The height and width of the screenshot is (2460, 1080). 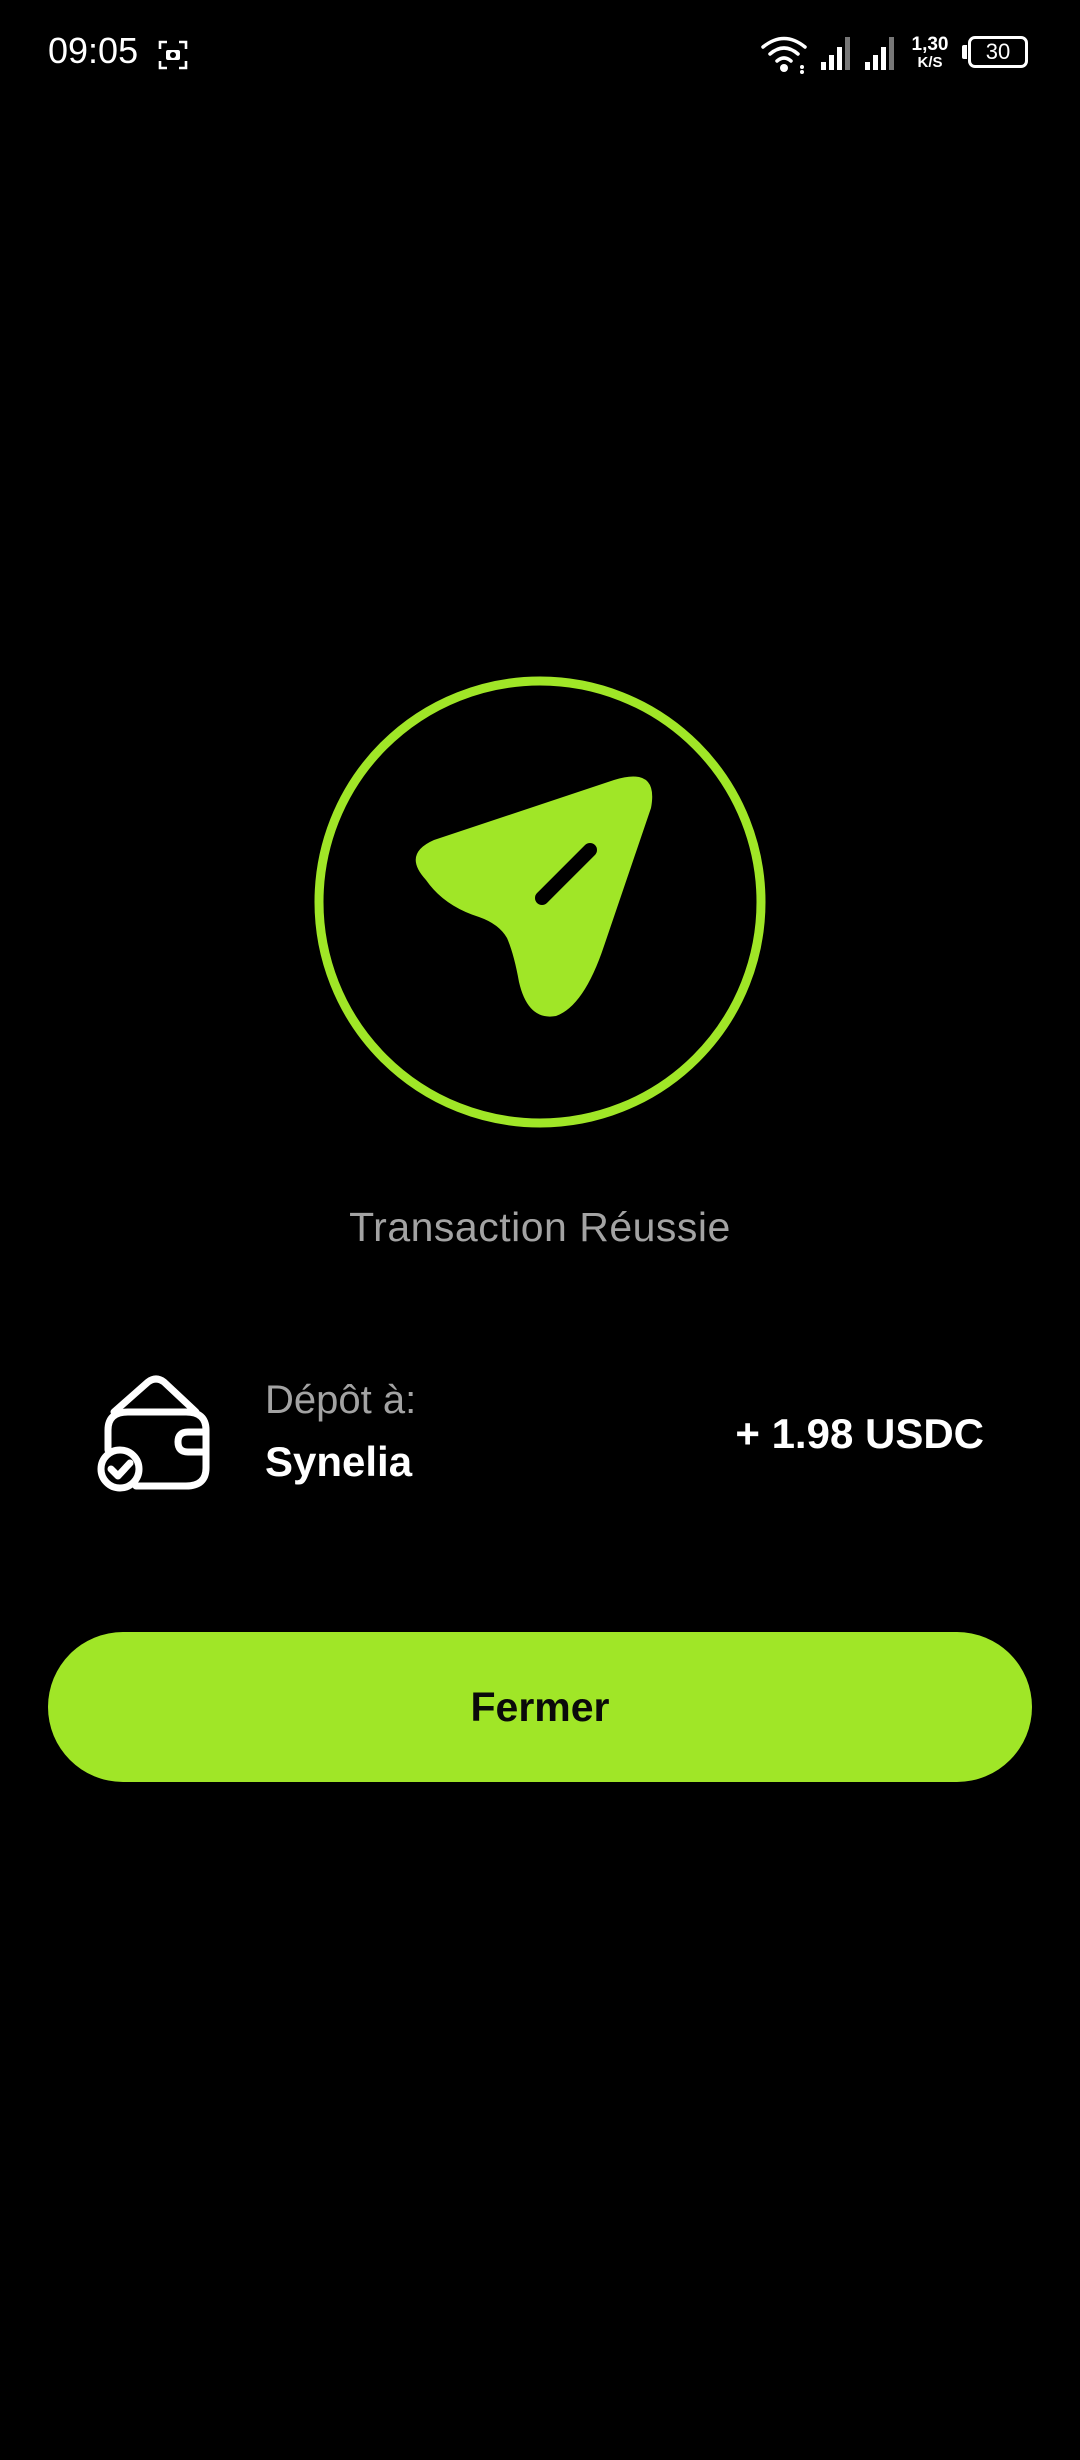 What do you see at coordinates (930, 62) in the screenshot?
I see `network-speed-unit: K/S` at bounding box center [930, 62].